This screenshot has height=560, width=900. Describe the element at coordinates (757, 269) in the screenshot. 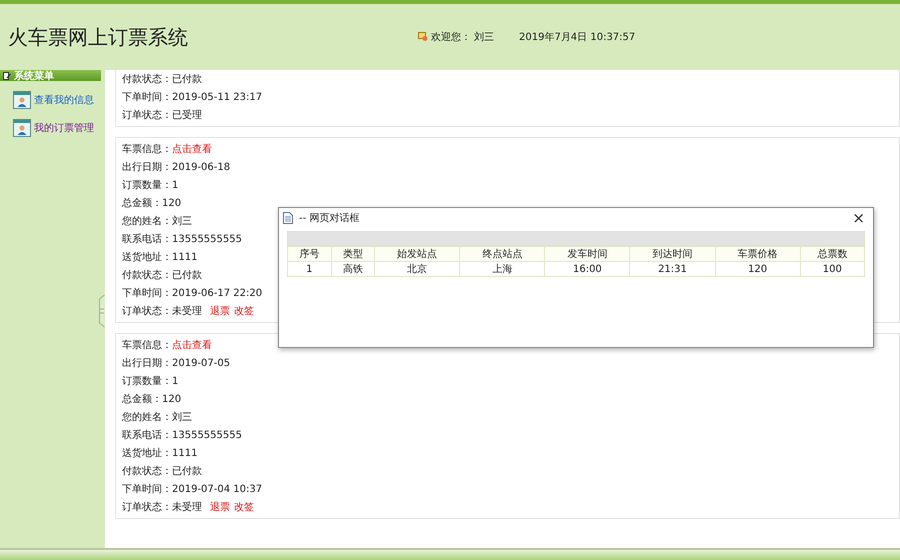

I see `table-cell: 120` at that location.